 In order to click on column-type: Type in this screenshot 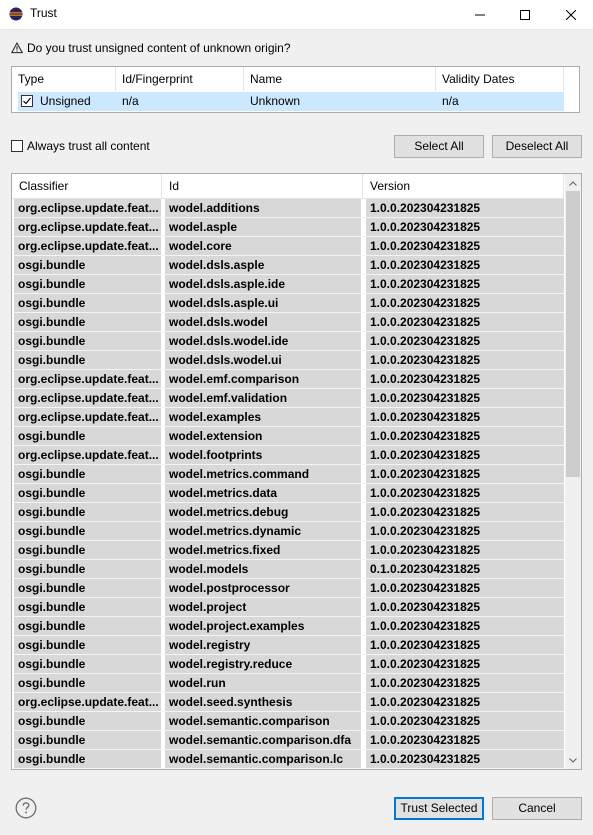, I will do `click(64, 79)`.